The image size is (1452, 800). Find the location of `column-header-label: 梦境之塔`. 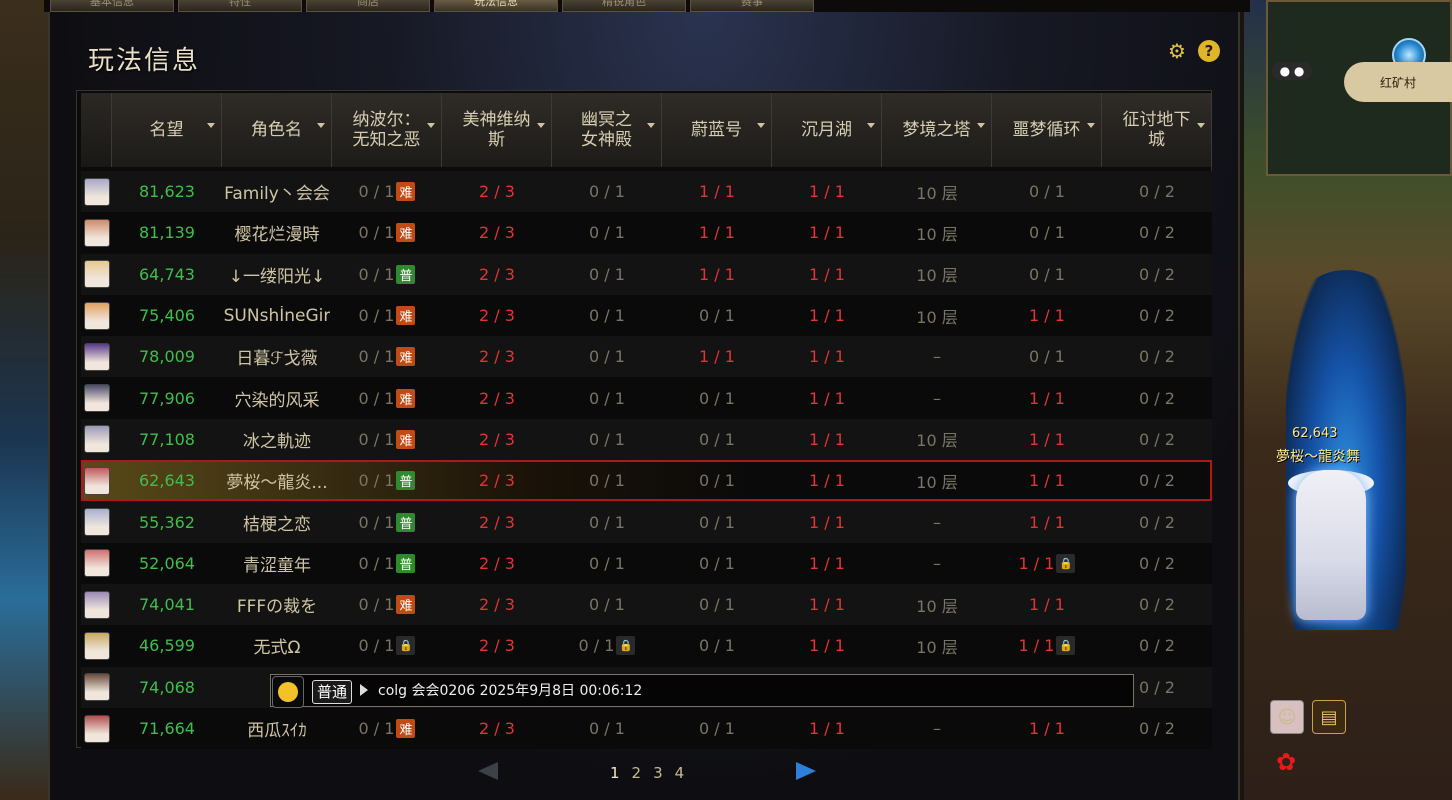

column-header-label: 梦境之塔 is located at coordinates (936, 130).